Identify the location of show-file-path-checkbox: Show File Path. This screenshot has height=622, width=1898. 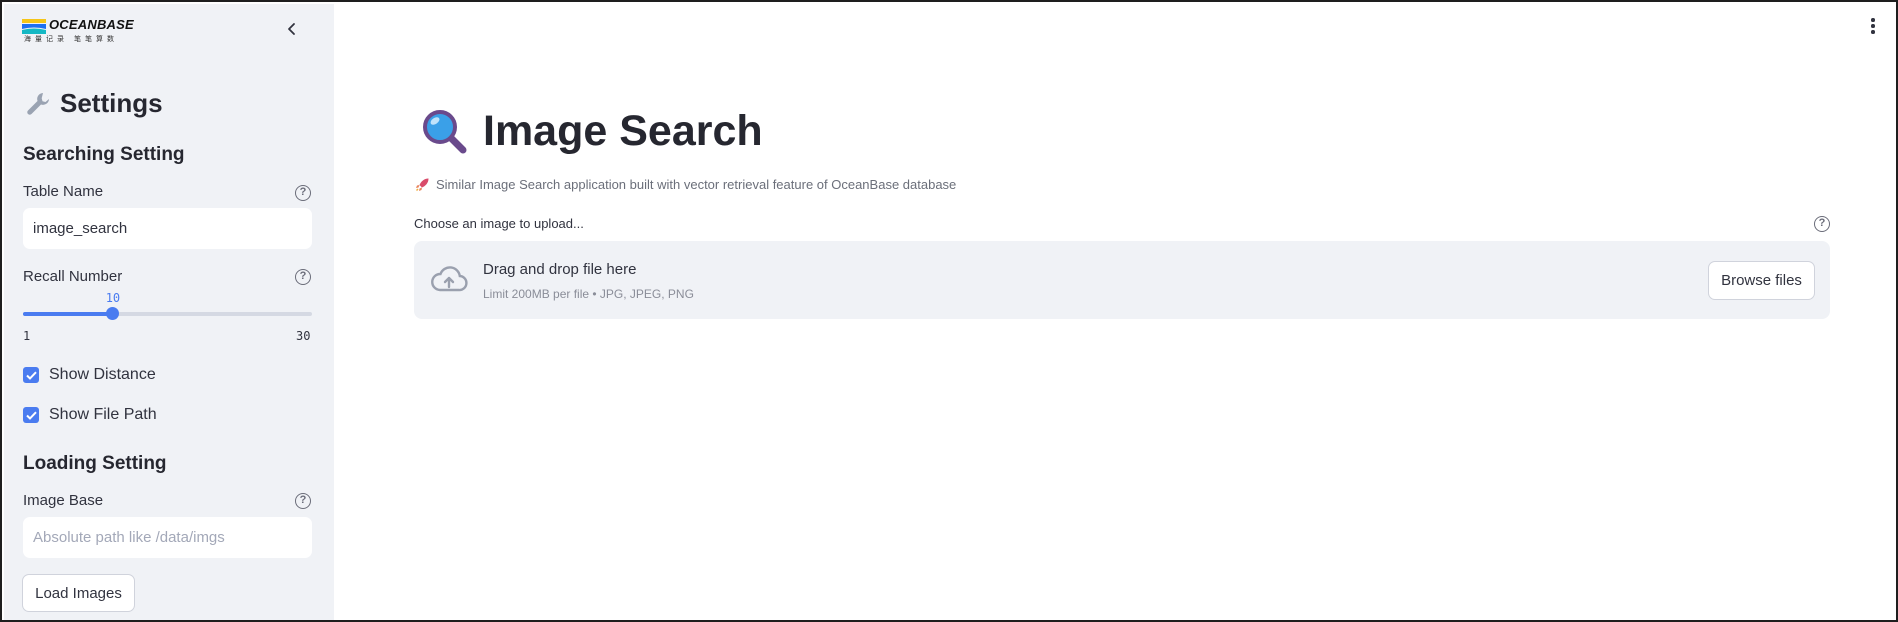
(90, 415).